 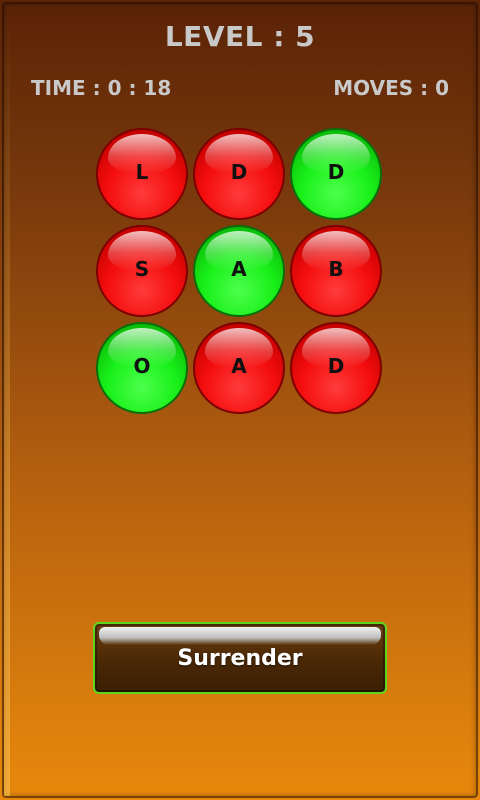 I want to click on ball-letter: L, so click(x=142, y=172).